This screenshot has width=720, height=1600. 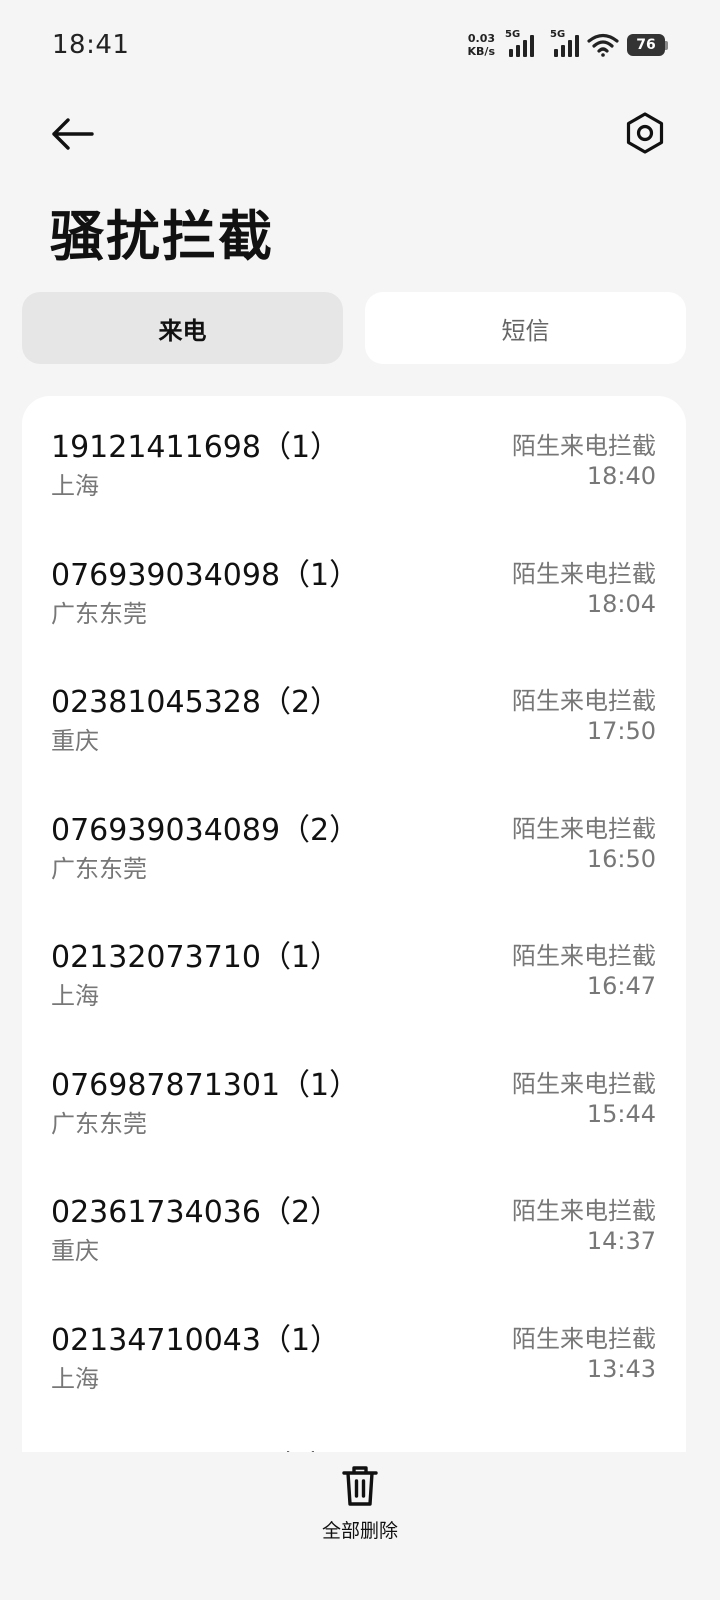 I want to click on settings-button, so click(x=645, y=133).